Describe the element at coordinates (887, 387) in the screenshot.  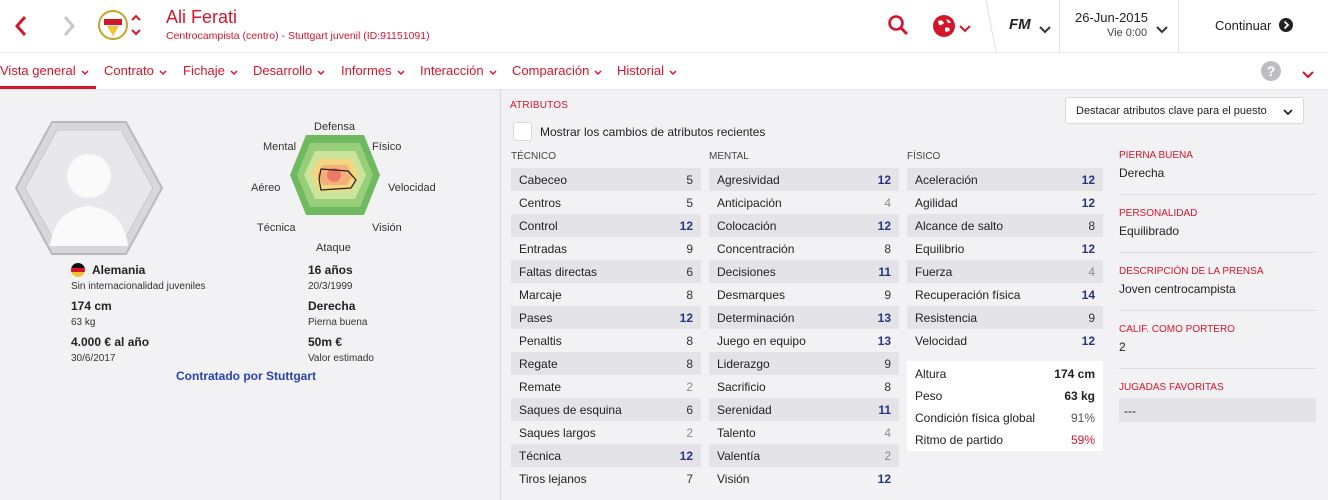
I see `attribute-value: 8` at that location.